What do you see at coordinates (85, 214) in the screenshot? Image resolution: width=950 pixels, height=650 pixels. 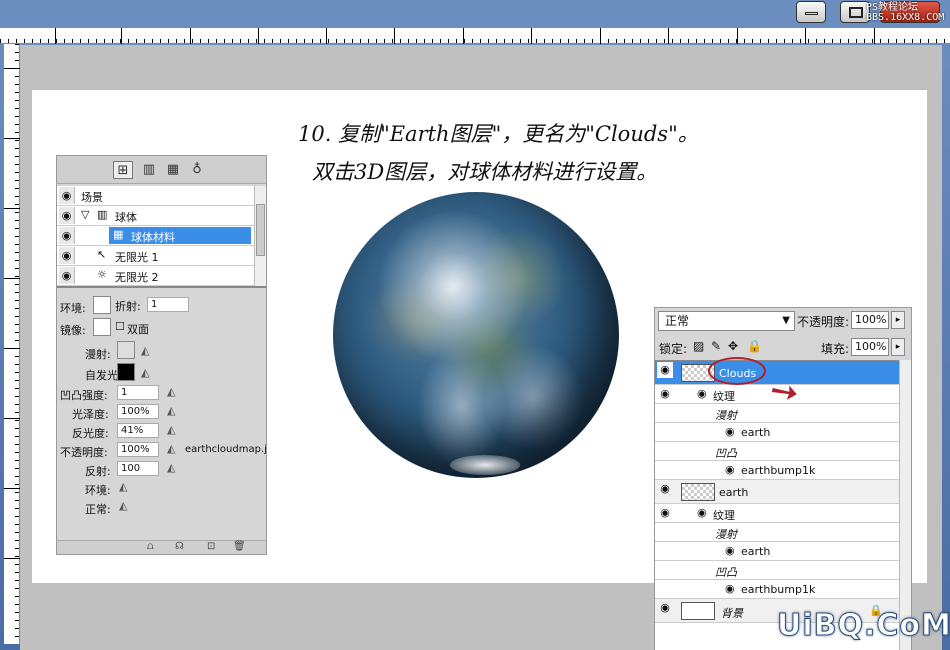 I see `expand-triangle-icon: ▽` at bounding box center [85, 214].